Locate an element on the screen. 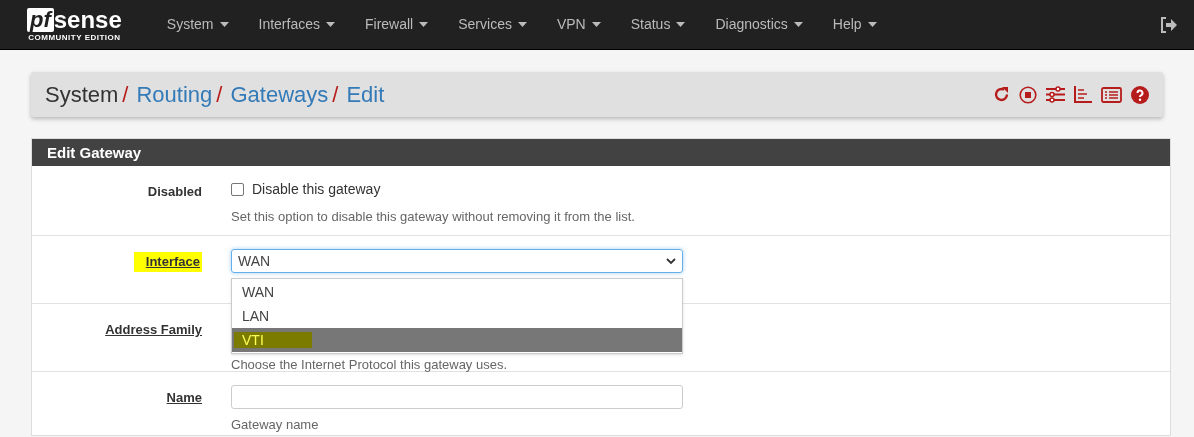  name-field is located at coordinates (457, 397).